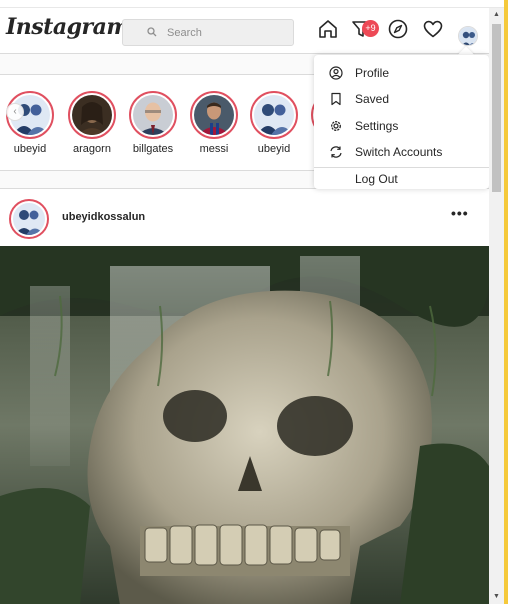 The height and width of the screenshot is (604, 508). I want to click on window-right-frame, so click(506, 302).